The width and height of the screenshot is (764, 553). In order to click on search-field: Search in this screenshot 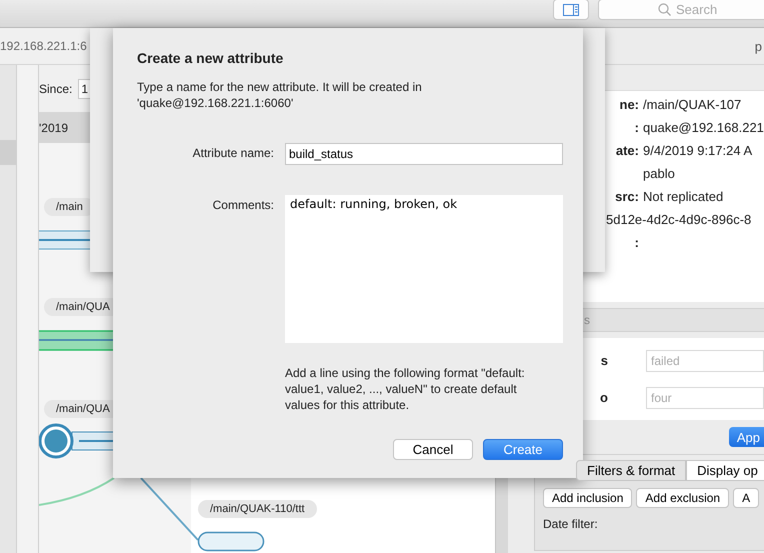, I will do `click(681, 10)`.